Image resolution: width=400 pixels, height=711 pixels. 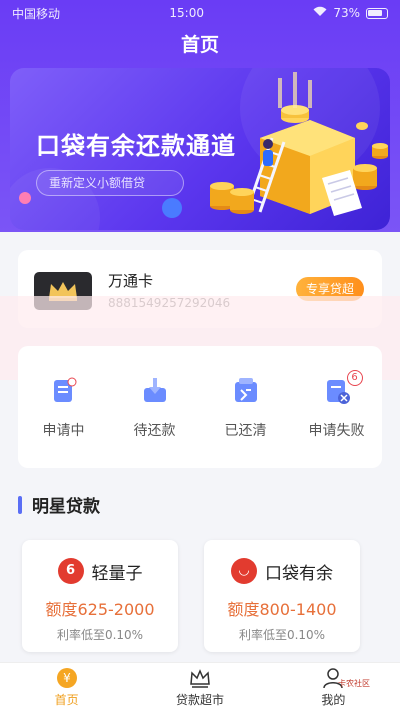 I want to click on status-label: 申请失败, so click(x=336, y=431).